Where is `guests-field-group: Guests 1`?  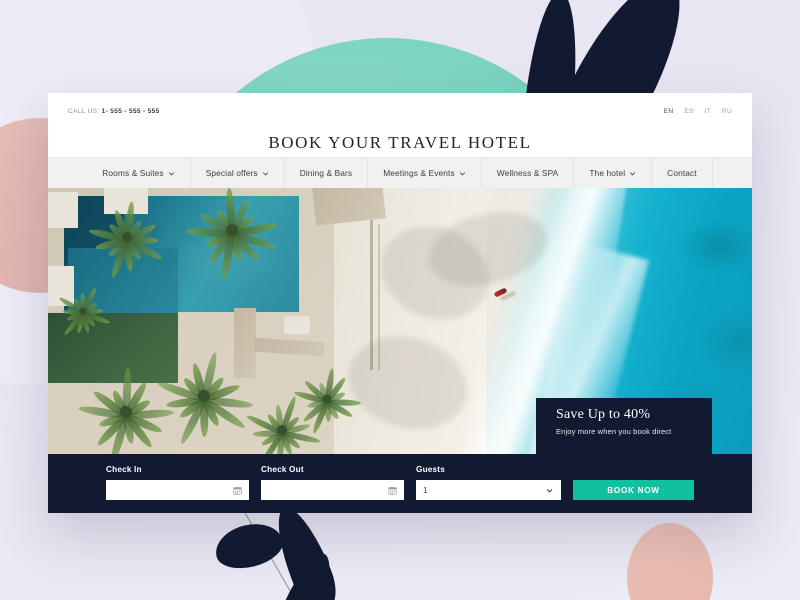
guests-field-group: Guests 1 is located at coordinates (488, 482).